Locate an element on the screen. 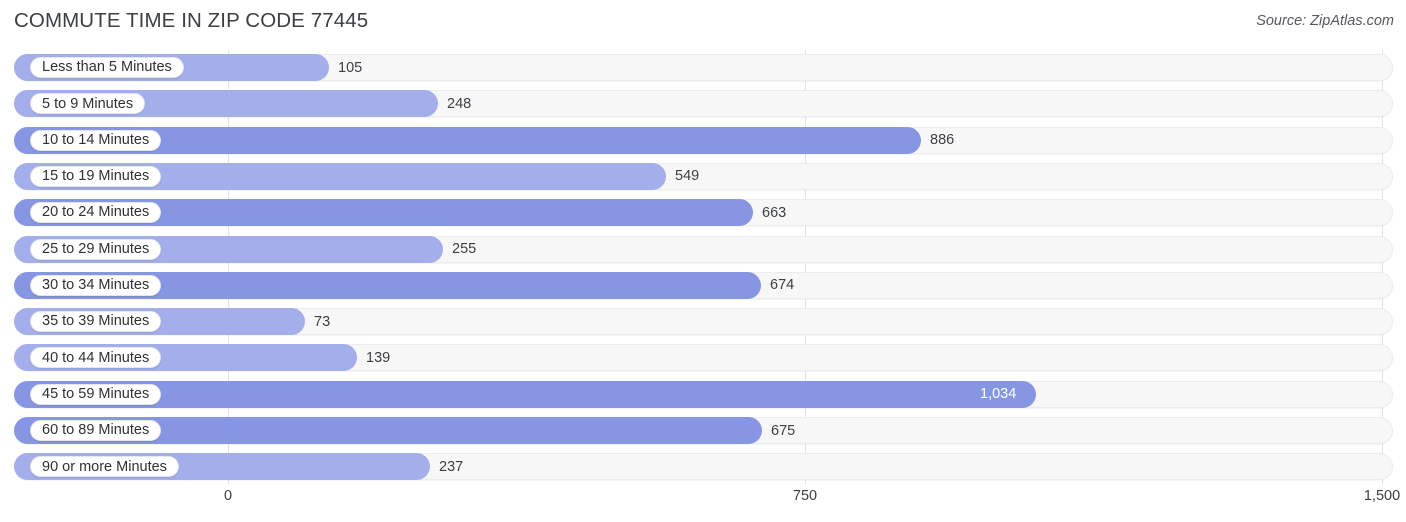 The width and height of the screenshot is (1406, 522). table-row: 40 to 44 Minutes 139 is located at coordinates (703, 358).